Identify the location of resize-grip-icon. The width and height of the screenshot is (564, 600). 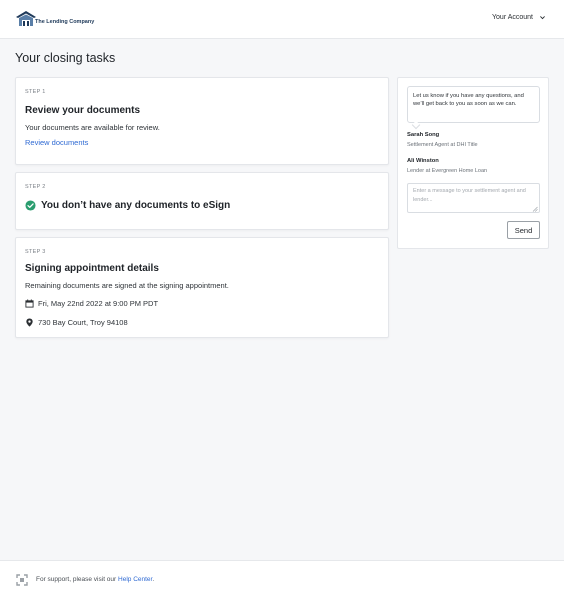
(535, 209).